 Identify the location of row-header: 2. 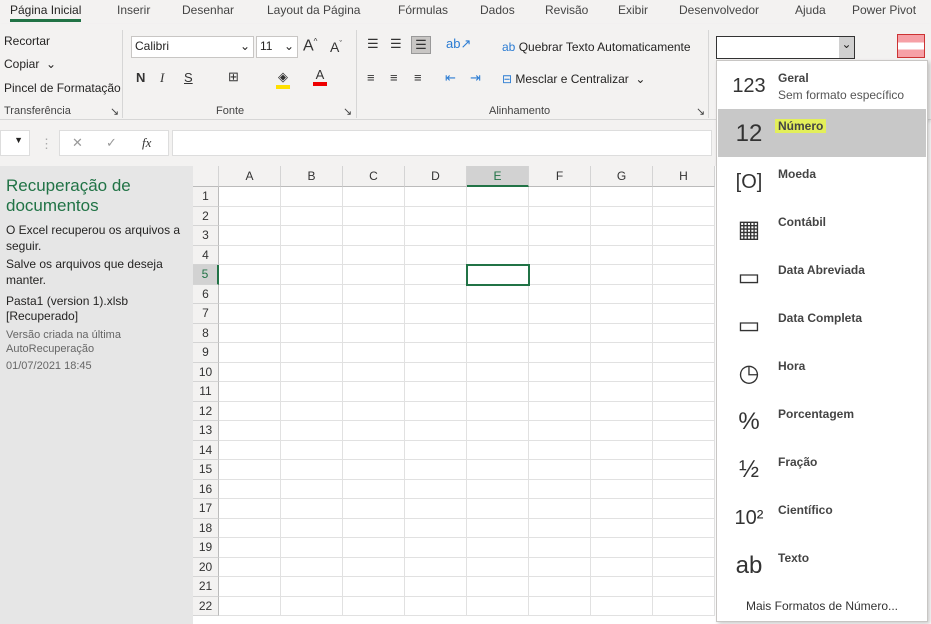
(206, 216).